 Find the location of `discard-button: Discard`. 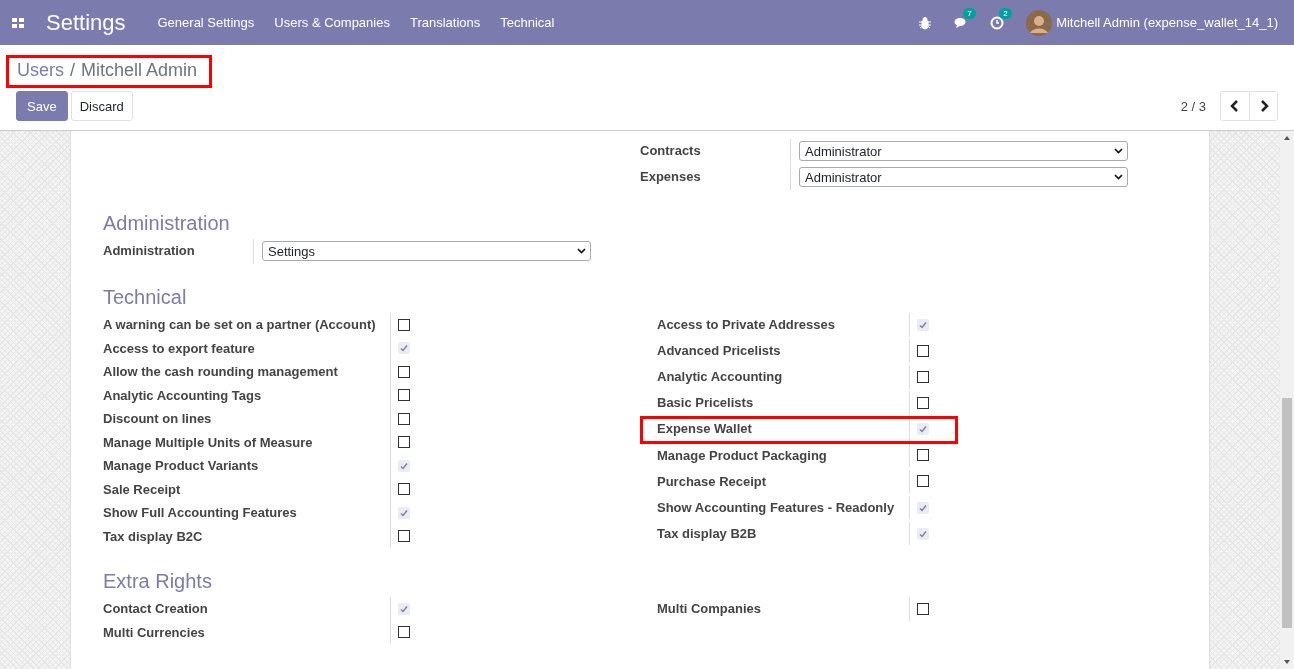

discard-button: Discard is located at coordinates (101, 106).